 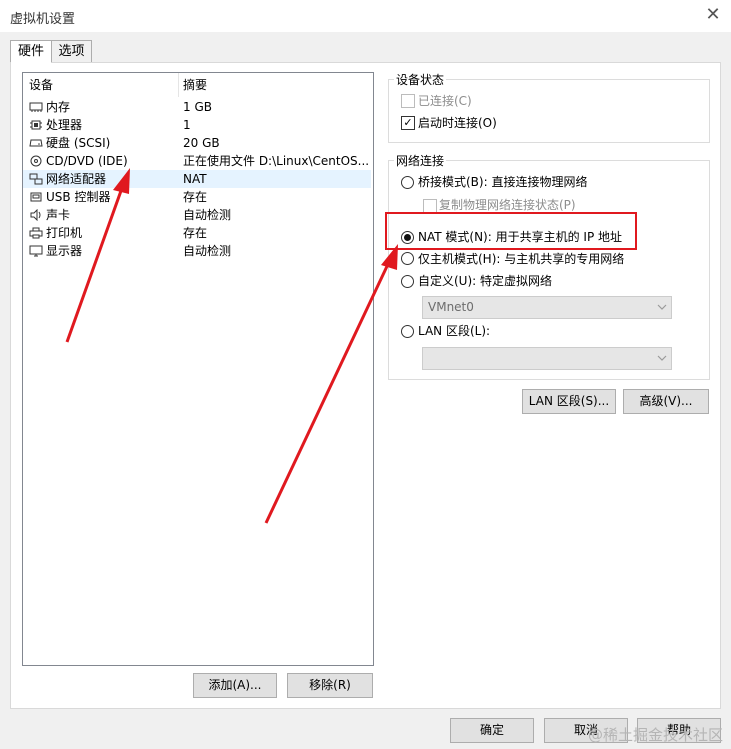 I want to click on tab-hardware: 硬件, so click(x=31, y=51).